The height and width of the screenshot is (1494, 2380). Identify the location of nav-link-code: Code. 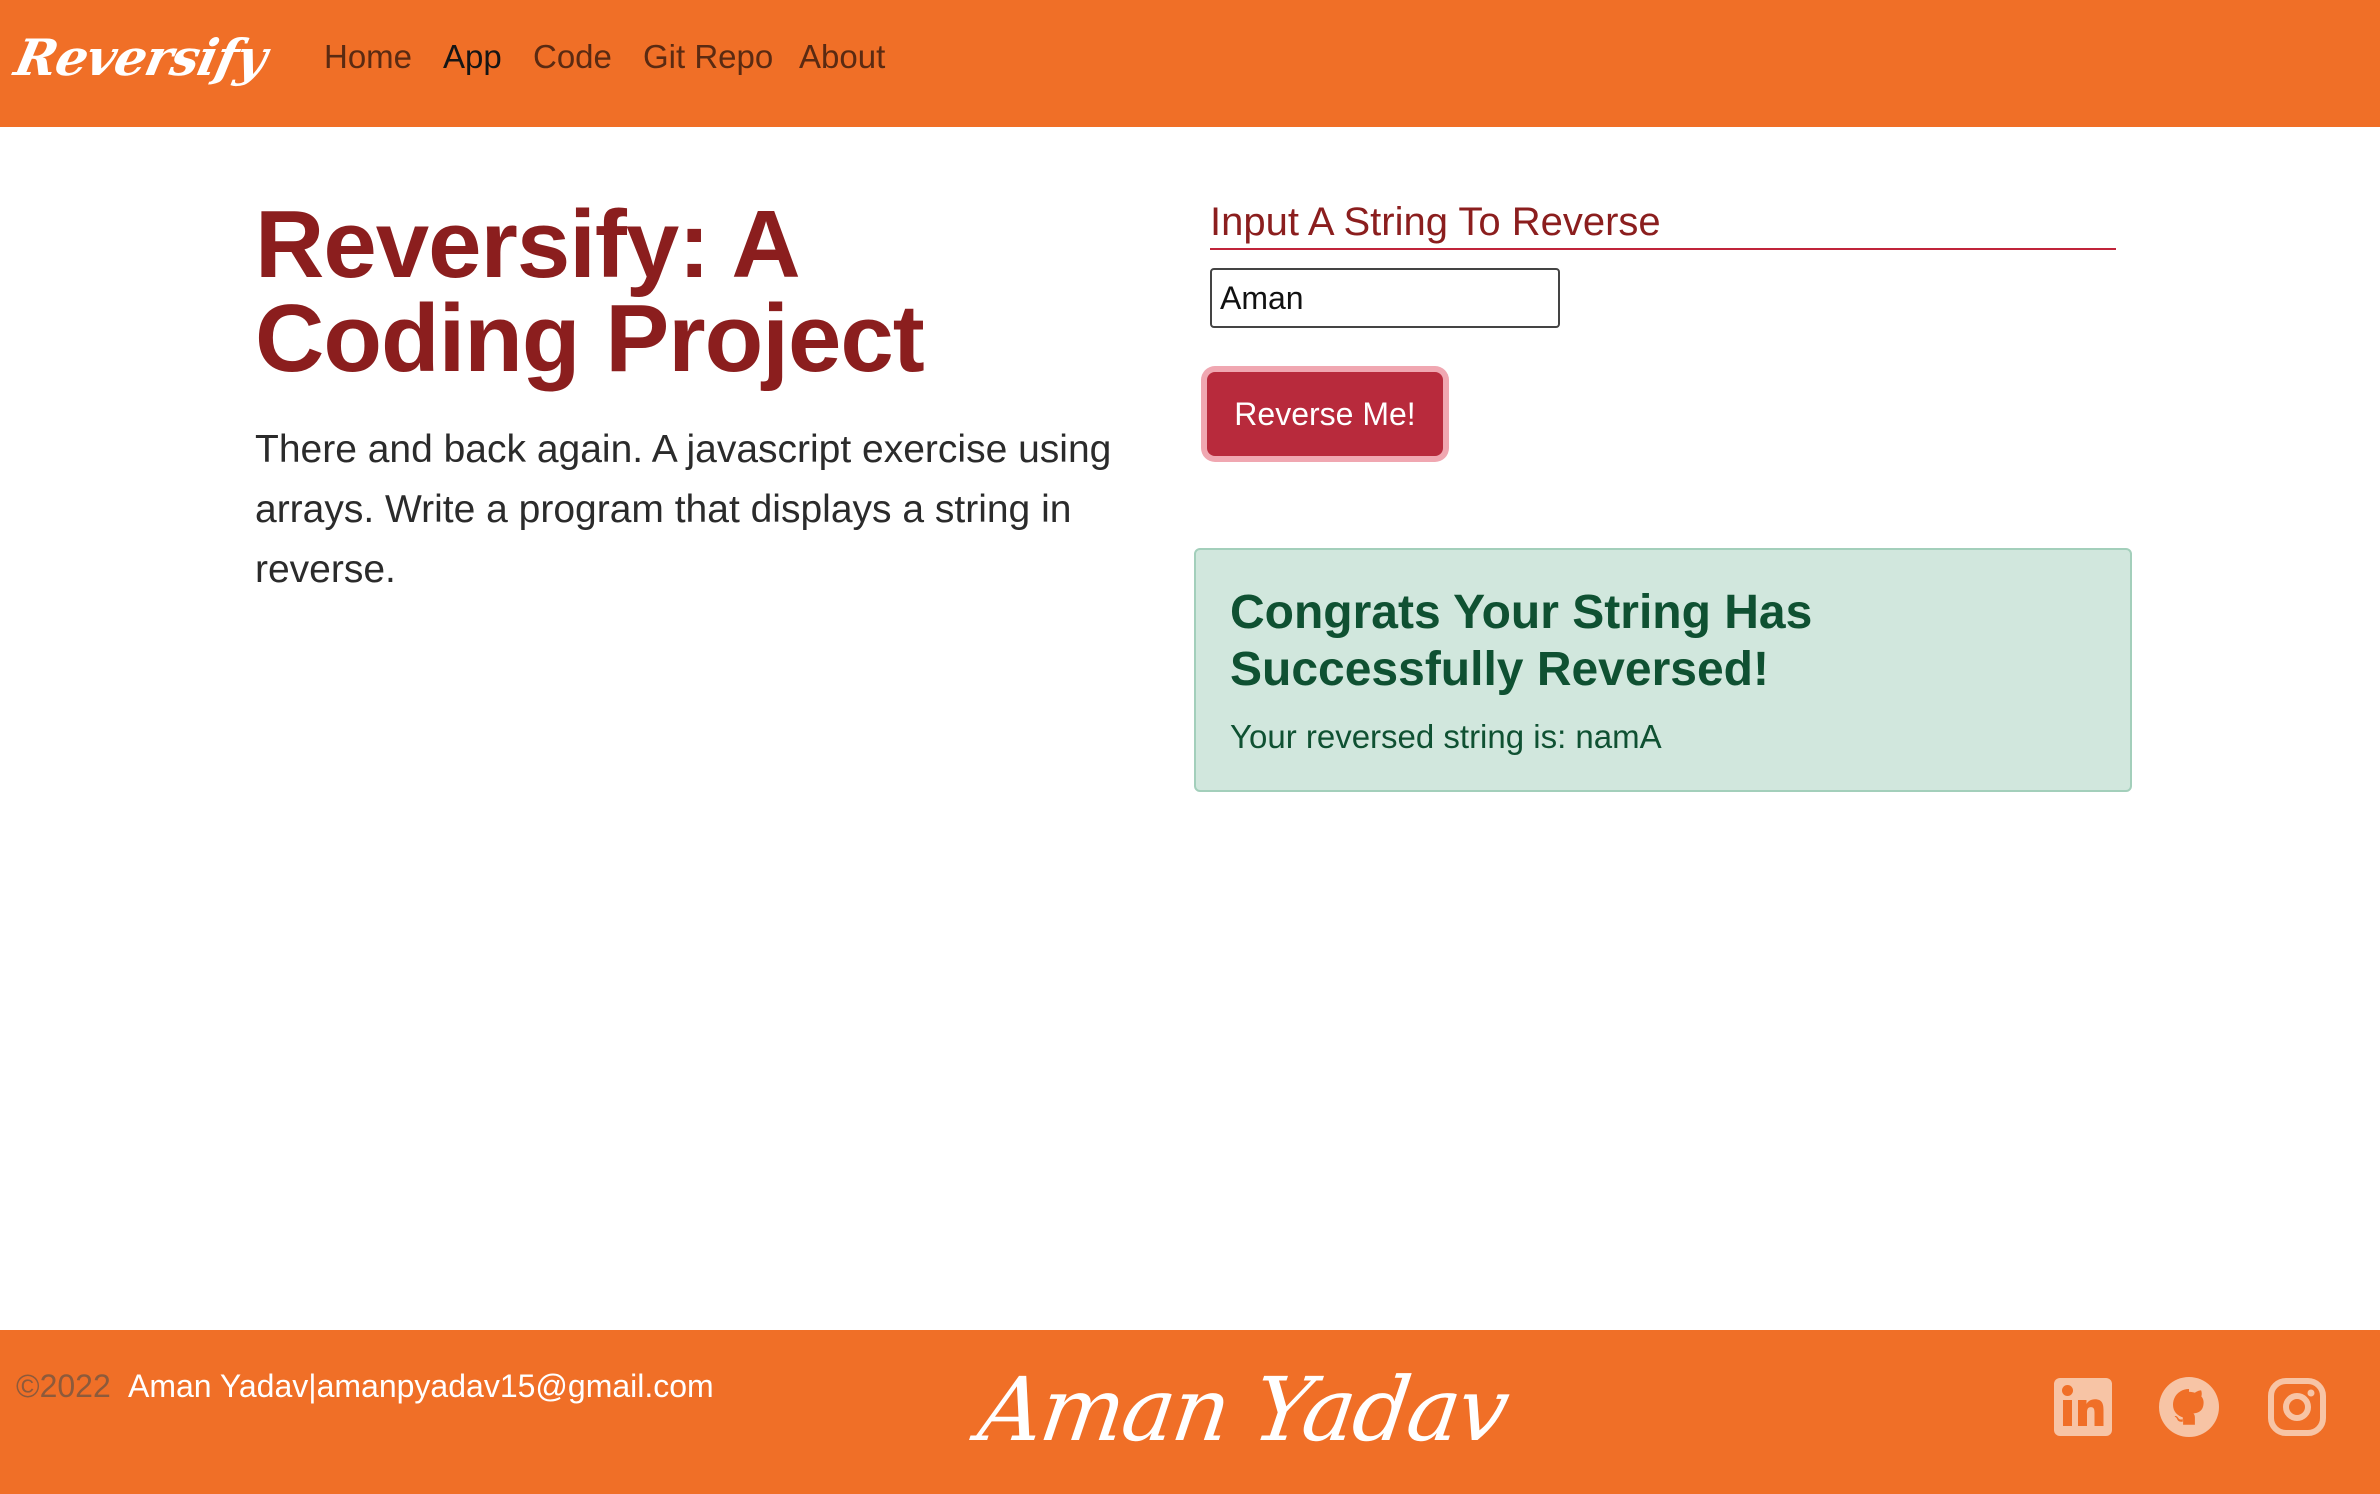
(572, 57).